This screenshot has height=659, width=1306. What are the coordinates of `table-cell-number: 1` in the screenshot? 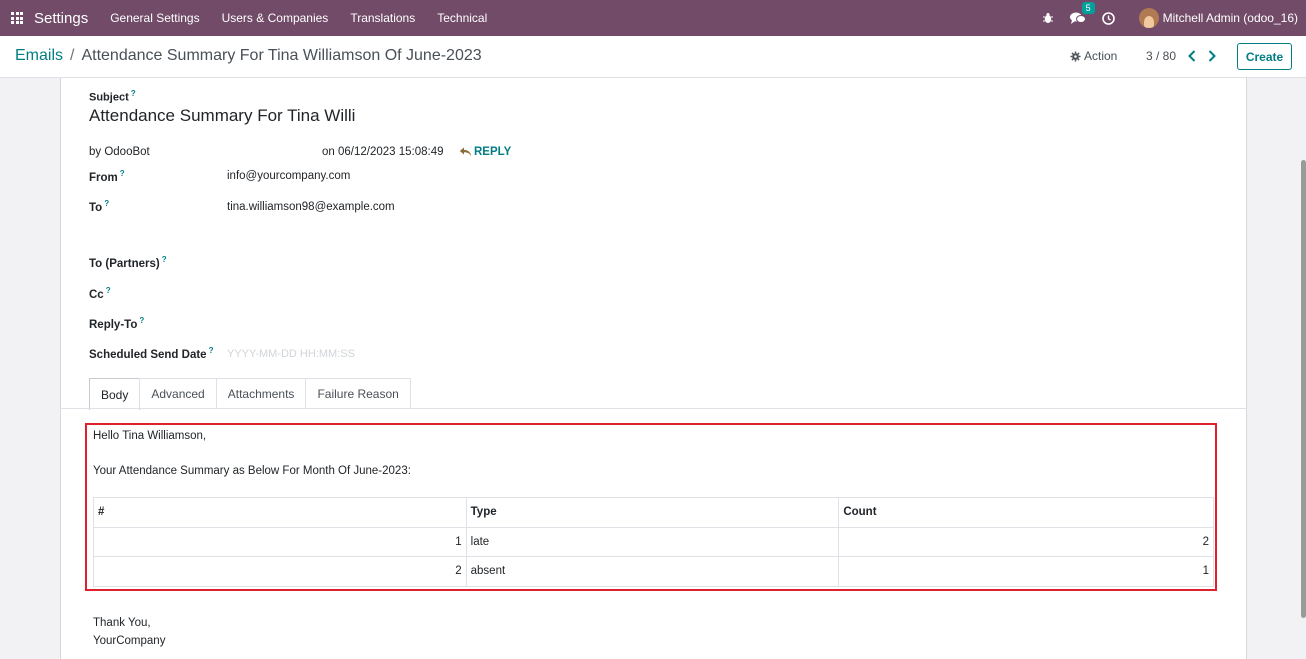 It's located at (280, 541).